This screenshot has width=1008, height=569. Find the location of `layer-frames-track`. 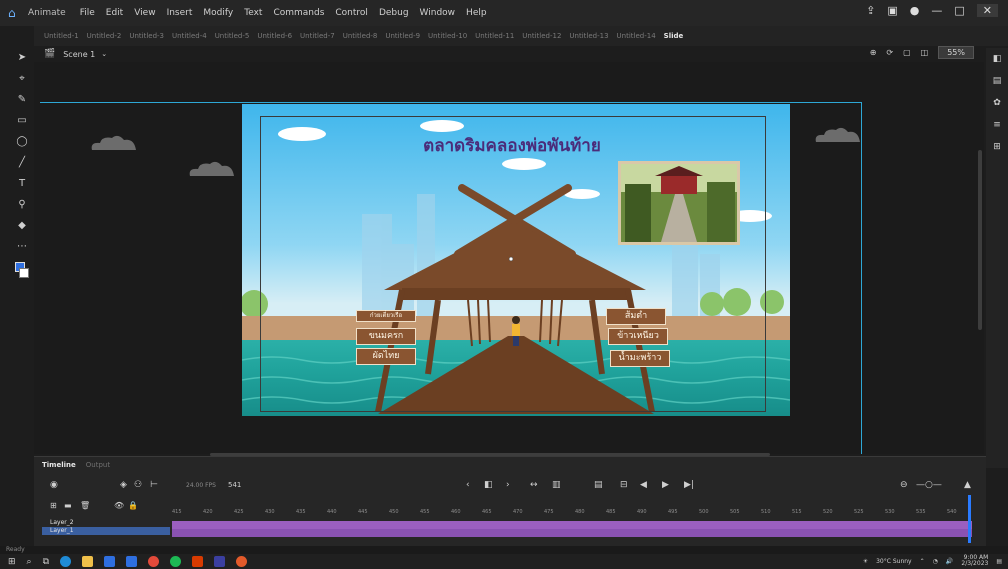

layer-frames-track is located at coordinates (572, 533).